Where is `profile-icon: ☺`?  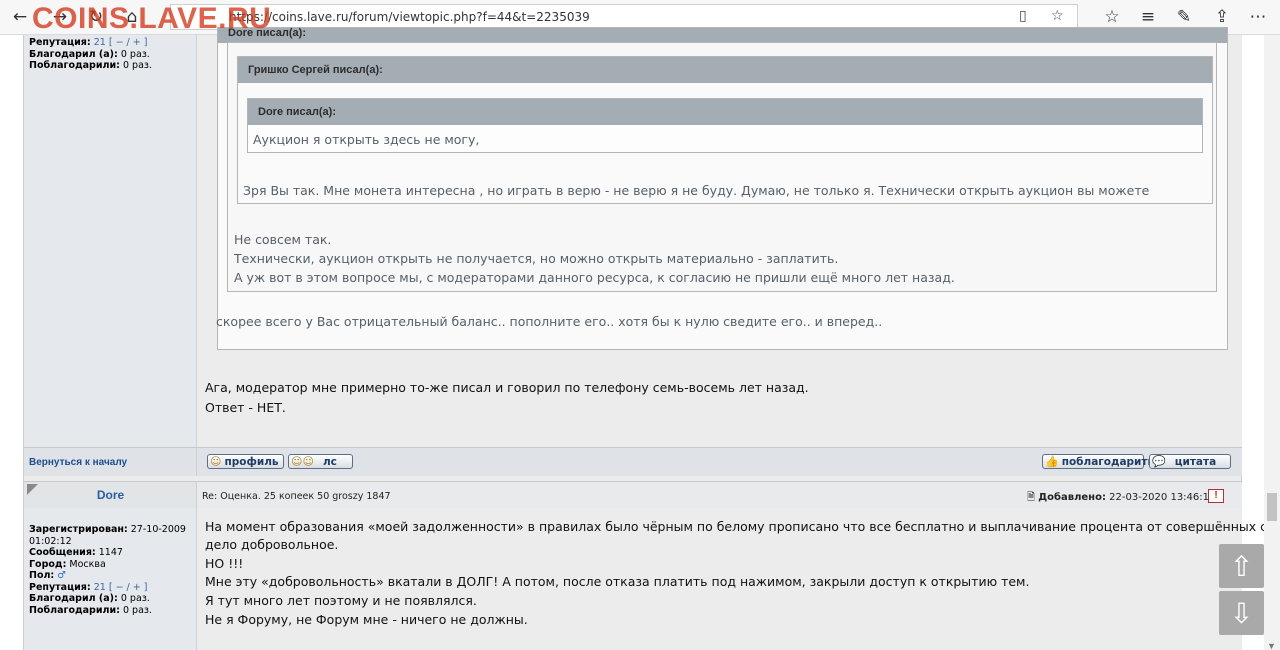 profile-icon: ☺ is located at coordinates (216, 461).